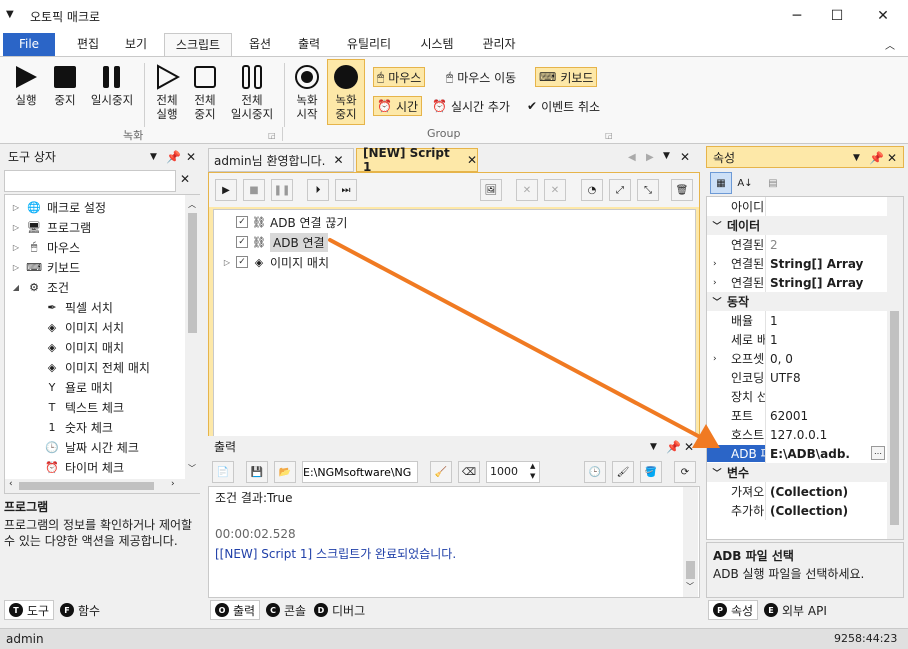 The height and width of the screenshot is (649, 908). What do you see at coordinates (399, 77) in the screenshot?
I see `mouse-record-toggle: 🖱 마우스` at bounding box center [399, 77].